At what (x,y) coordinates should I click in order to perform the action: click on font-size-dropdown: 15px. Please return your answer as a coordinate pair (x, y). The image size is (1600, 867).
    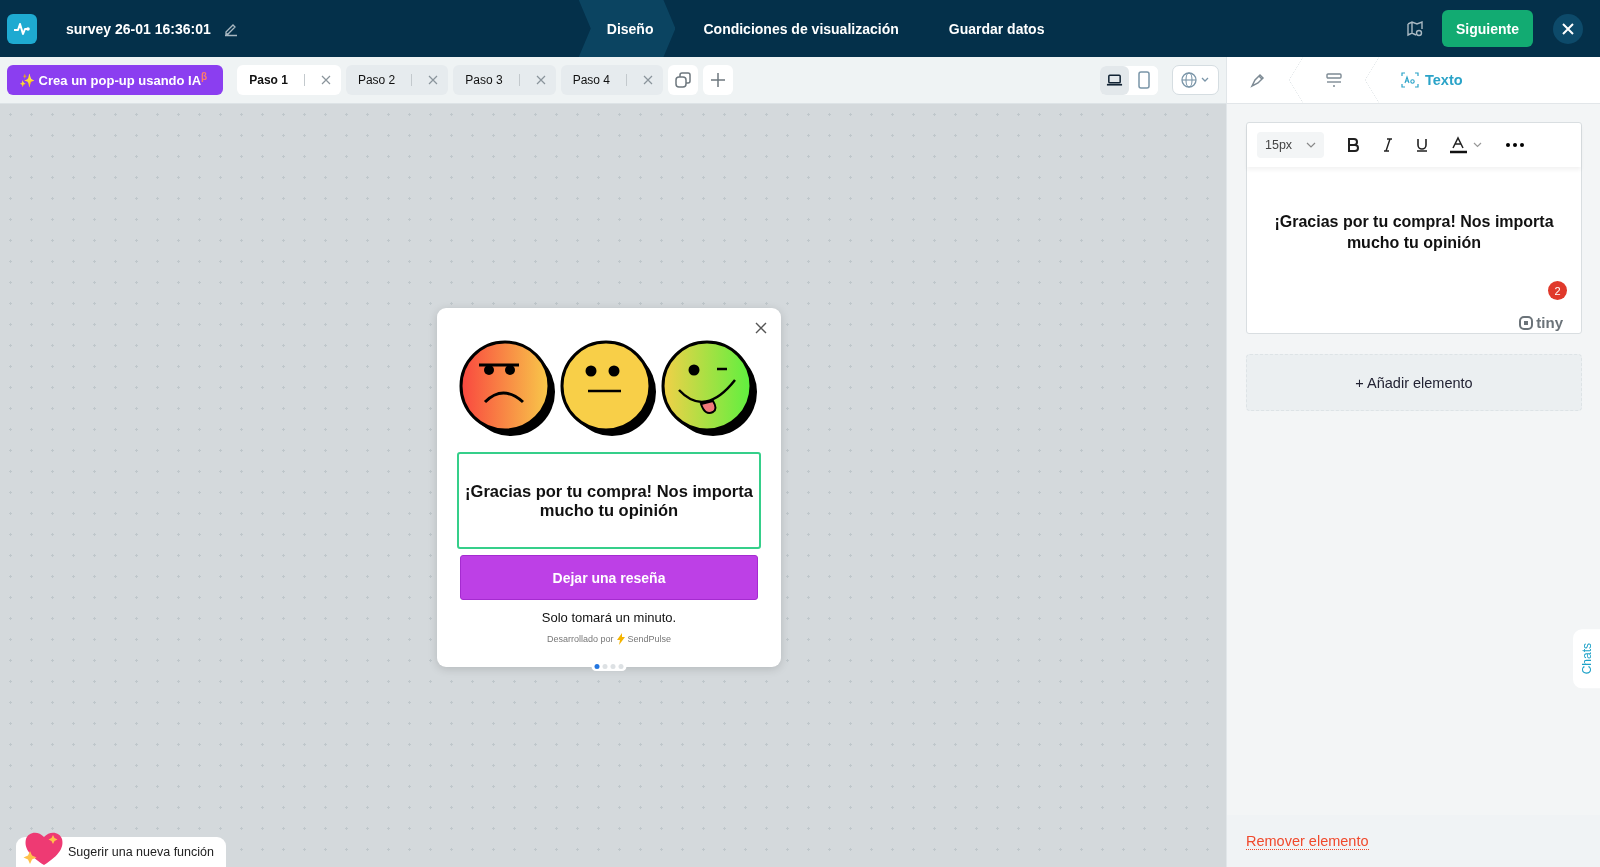
    Looking at the image, I should click on (1291, 145).